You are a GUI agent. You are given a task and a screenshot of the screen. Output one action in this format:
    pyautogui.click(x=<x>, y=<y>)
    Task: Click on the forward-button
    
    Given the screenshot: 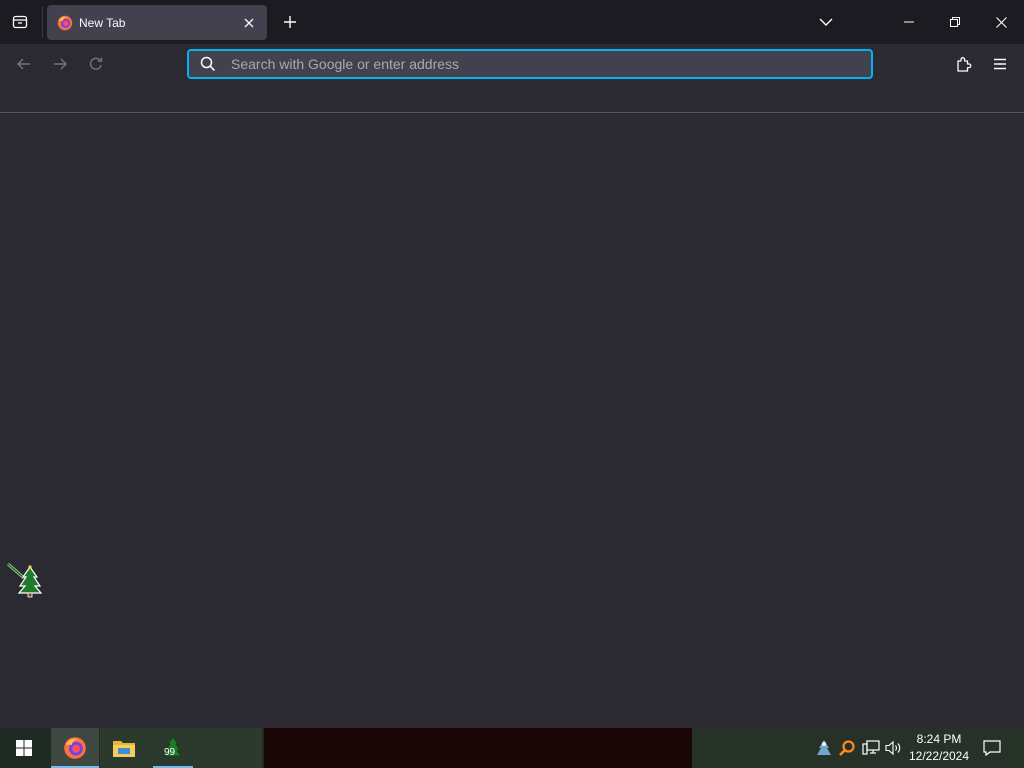 What is the action you would take?
    pyautogui.click(x=60, y=64)
    